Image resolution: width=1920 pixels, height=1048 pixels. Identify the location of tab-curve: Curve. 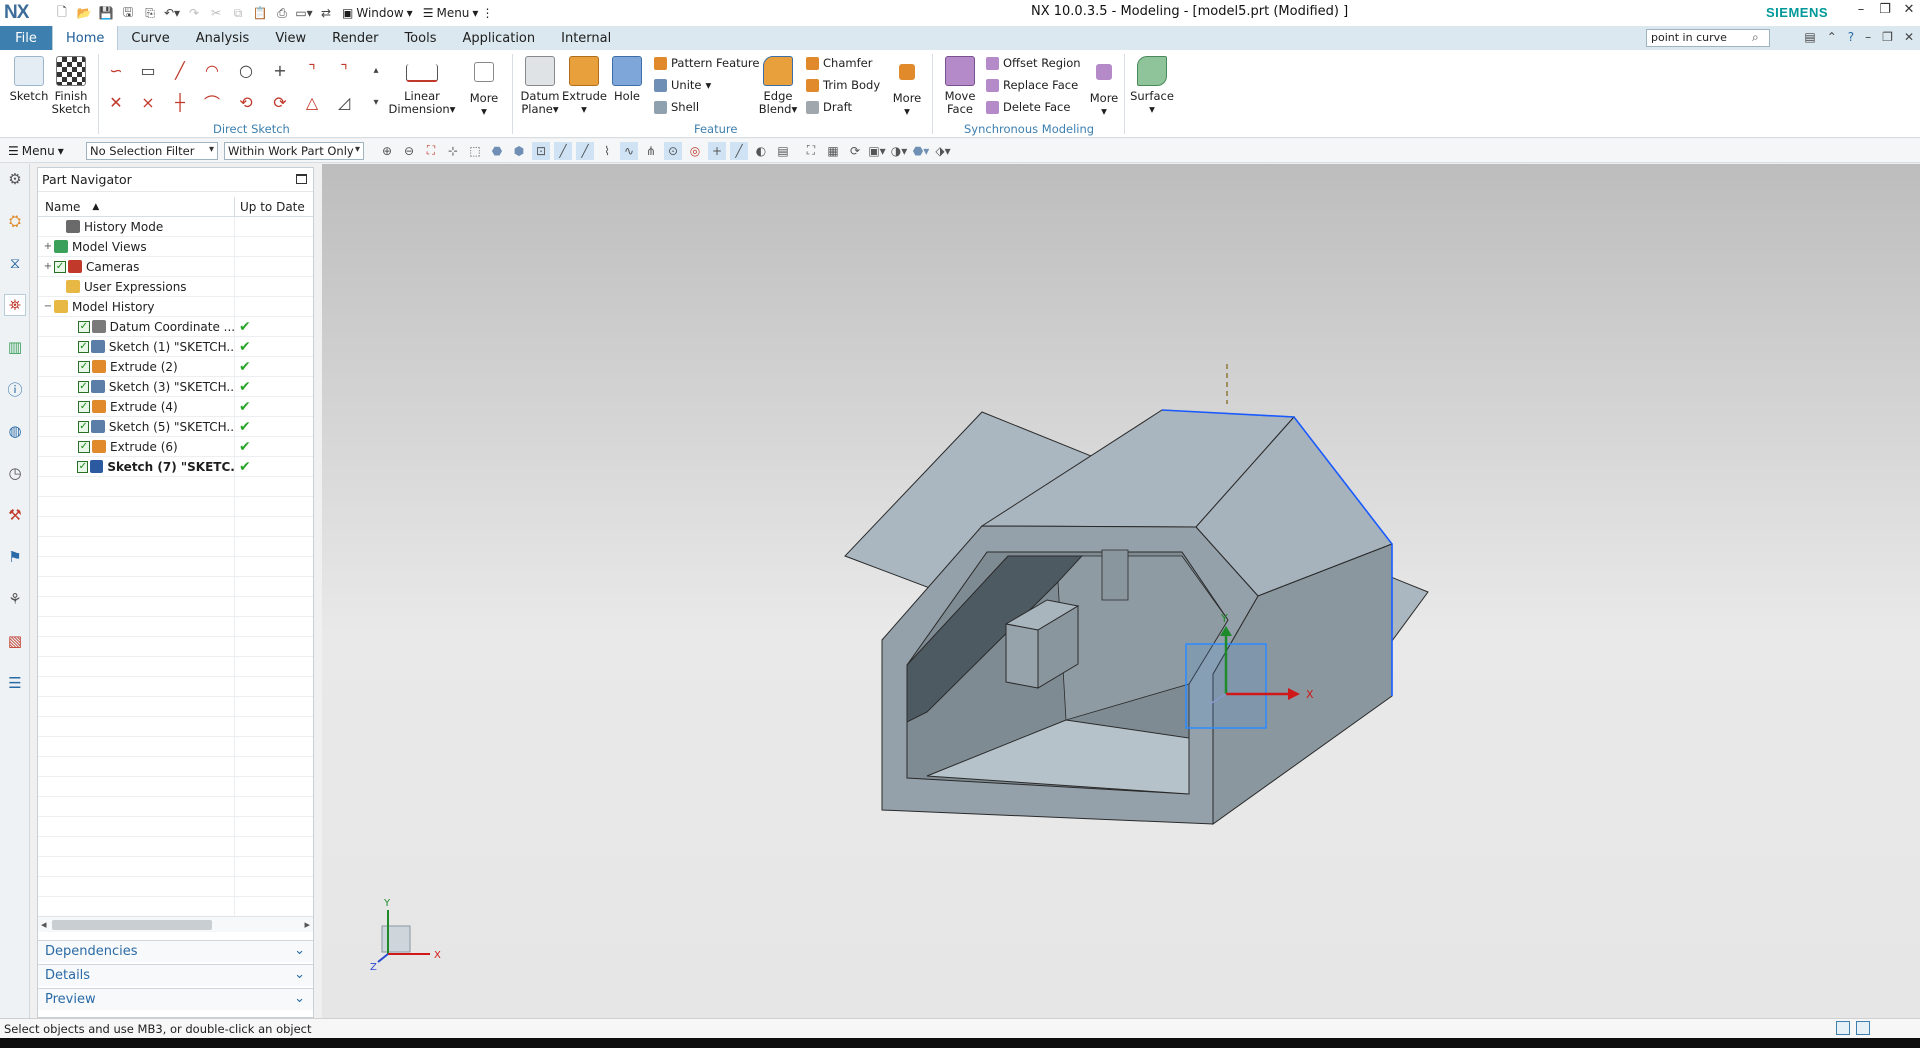
(150, 38).